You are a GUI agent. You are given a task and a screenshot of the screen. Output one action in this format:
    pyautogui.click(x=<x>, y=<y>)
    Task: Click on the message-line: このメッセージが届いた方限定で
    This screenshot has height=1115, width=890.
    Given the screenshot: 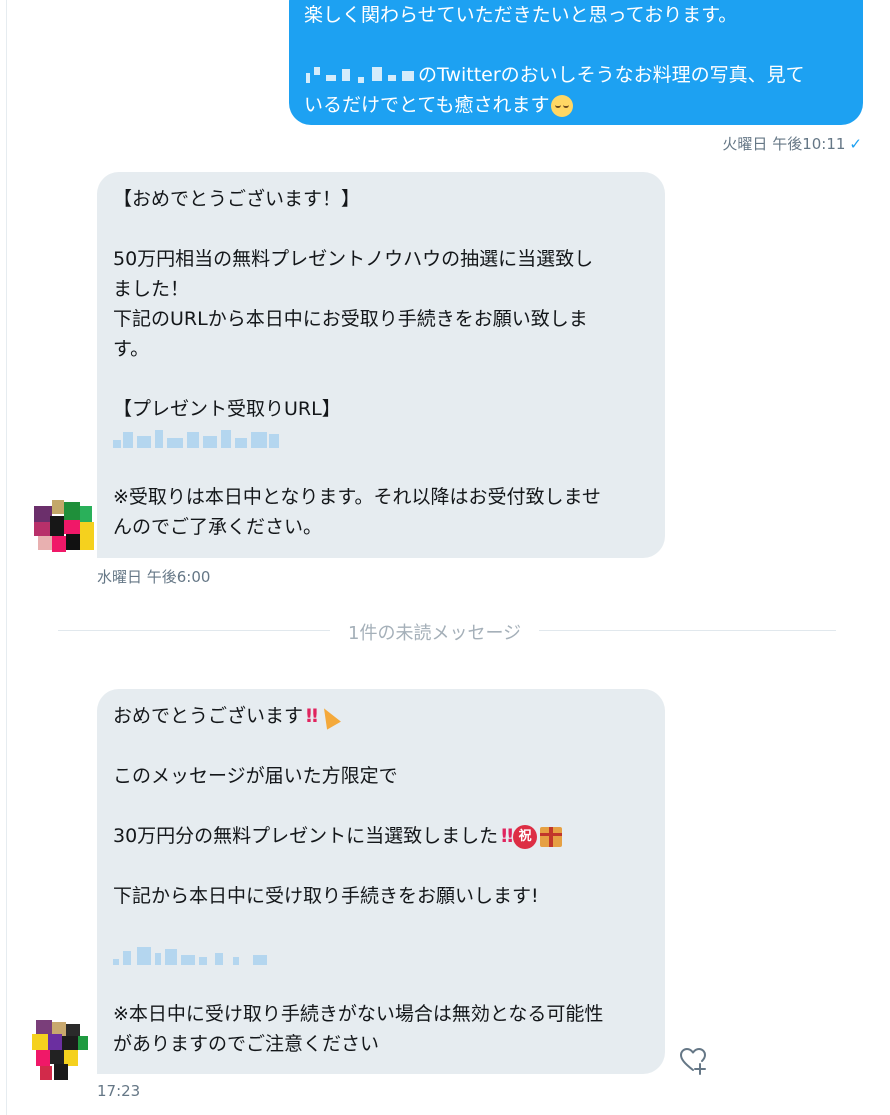 What is the action you would take?
    pyautogui.click(x=255, y=776)
    